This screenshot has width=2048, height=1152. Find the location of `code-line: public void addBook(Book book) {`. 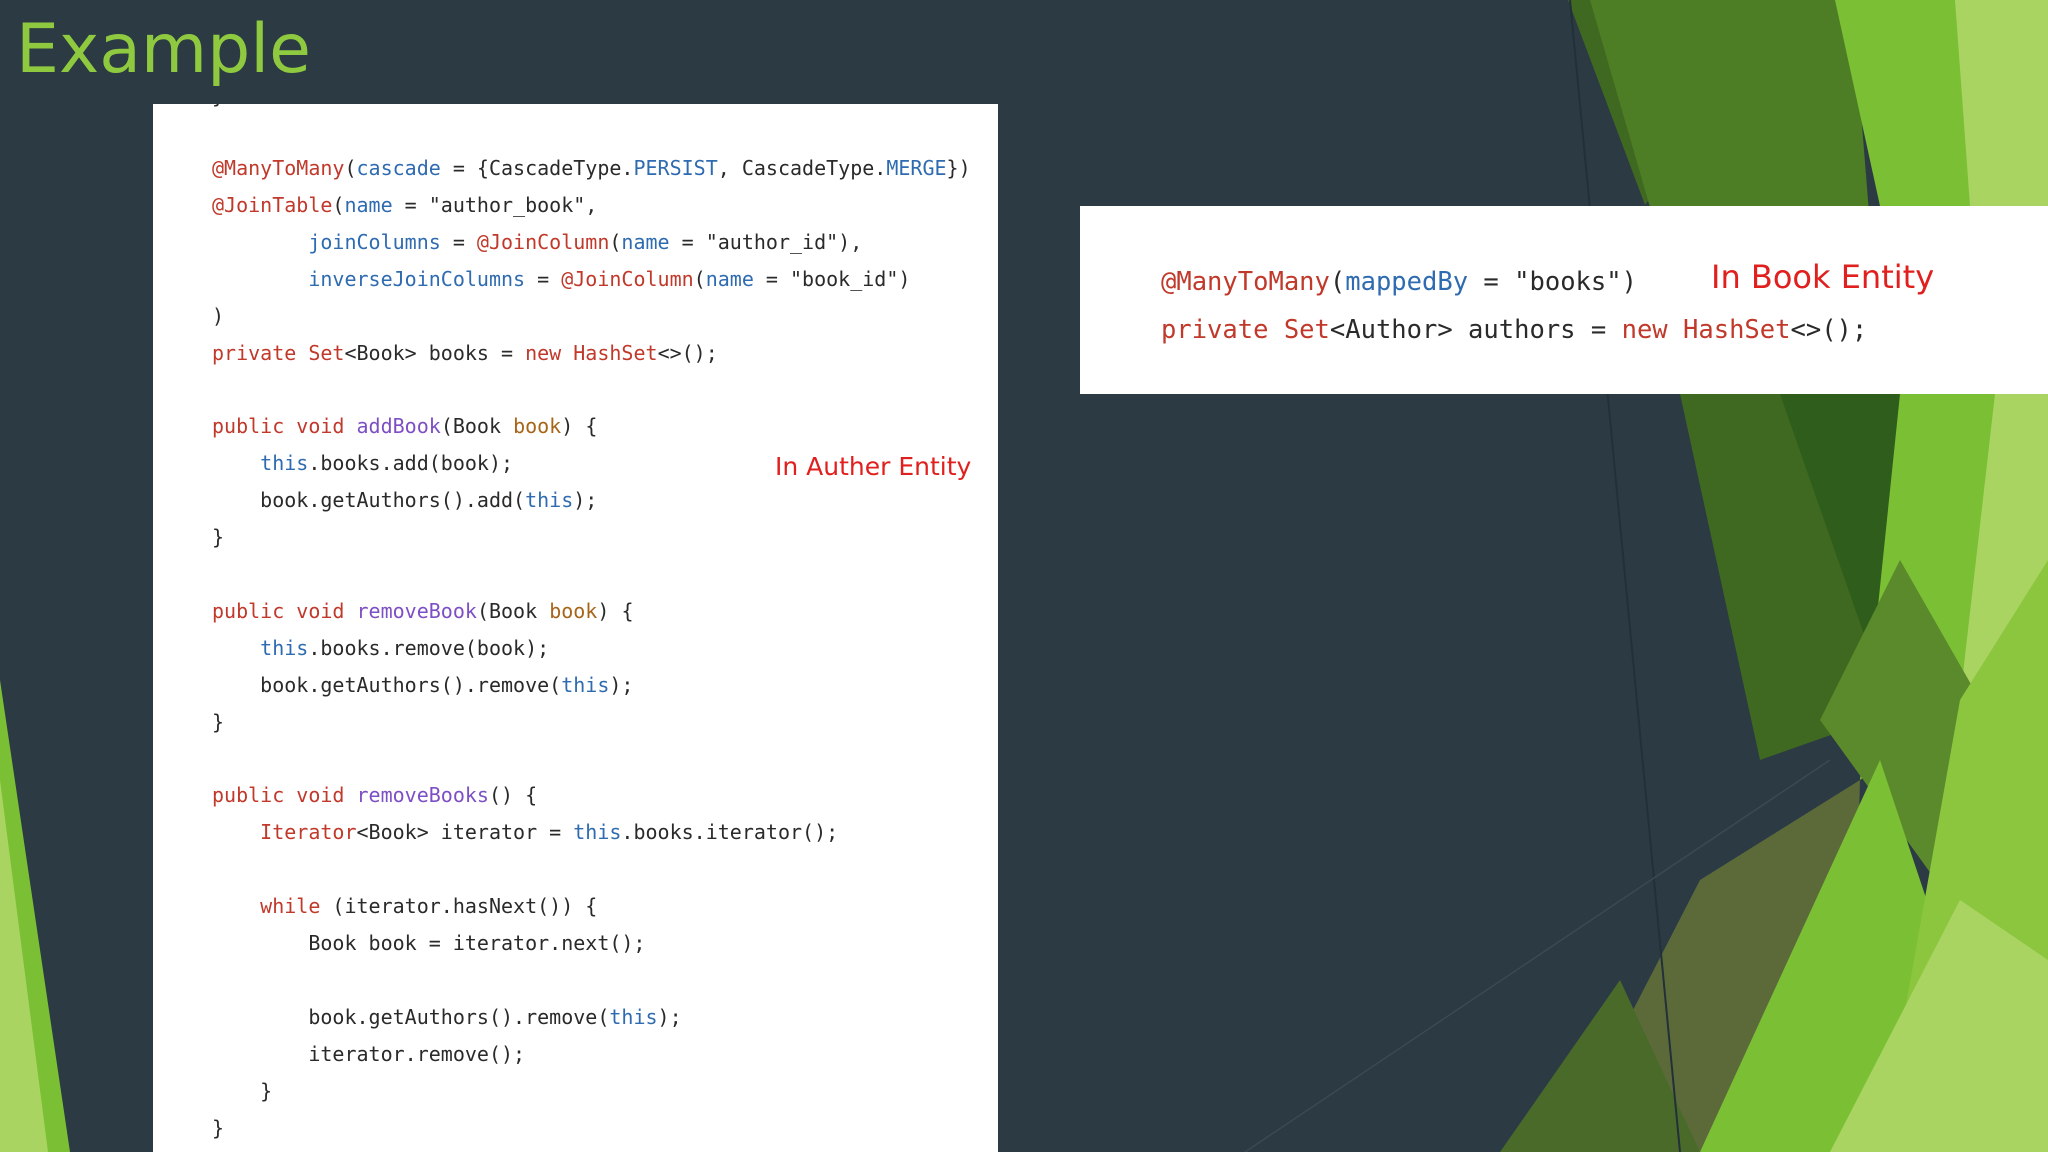

code-line: public void addBook(Book book) { is located at coordinates (405, 426).